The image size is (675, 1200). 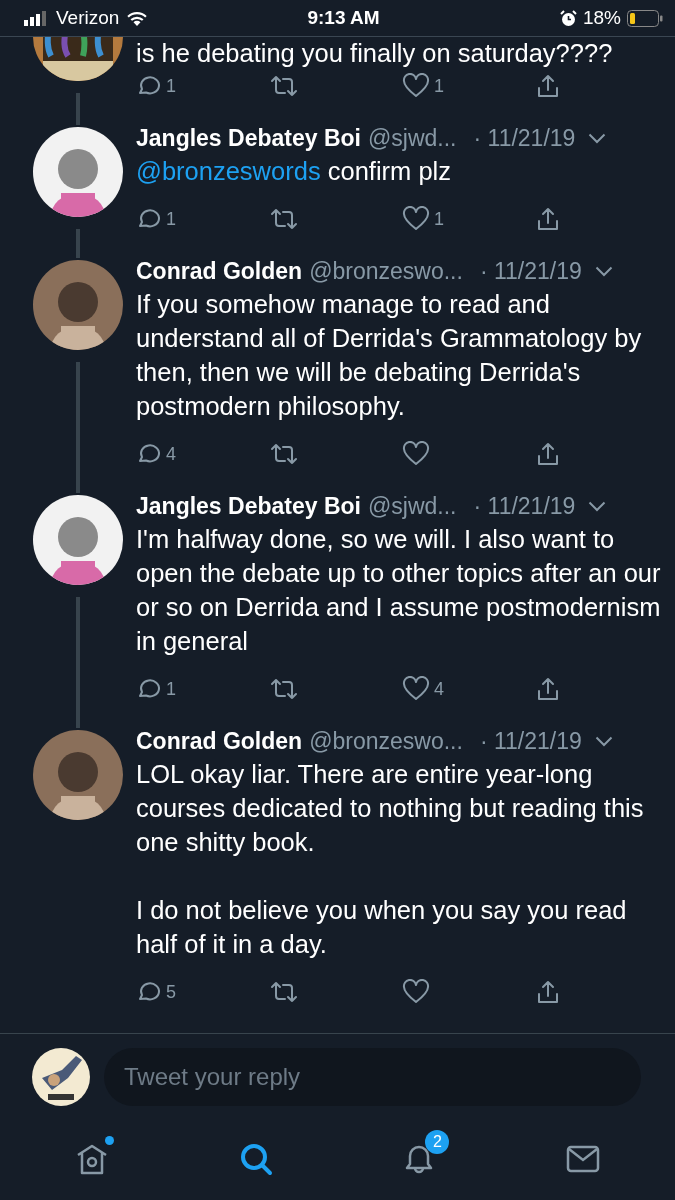 What do you see at coordinates (343, 18) in the screenshot?
I see `clock-time: 9:13 AM` at bounding box center [343, 18].